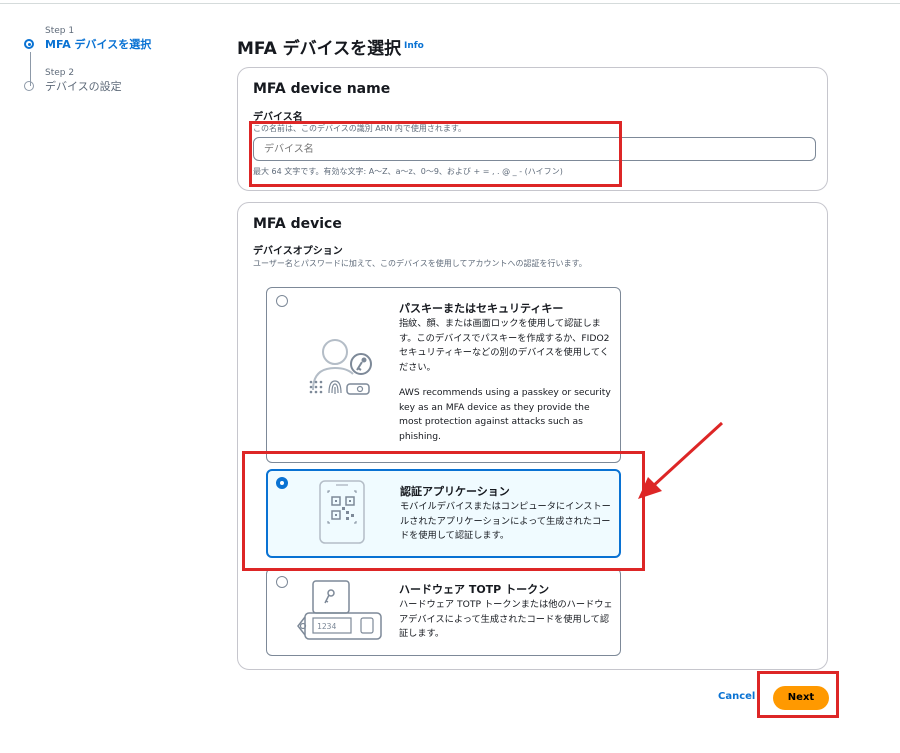  I want to click on step-2: Step 2 デバイスの設定, so click(87, 81).